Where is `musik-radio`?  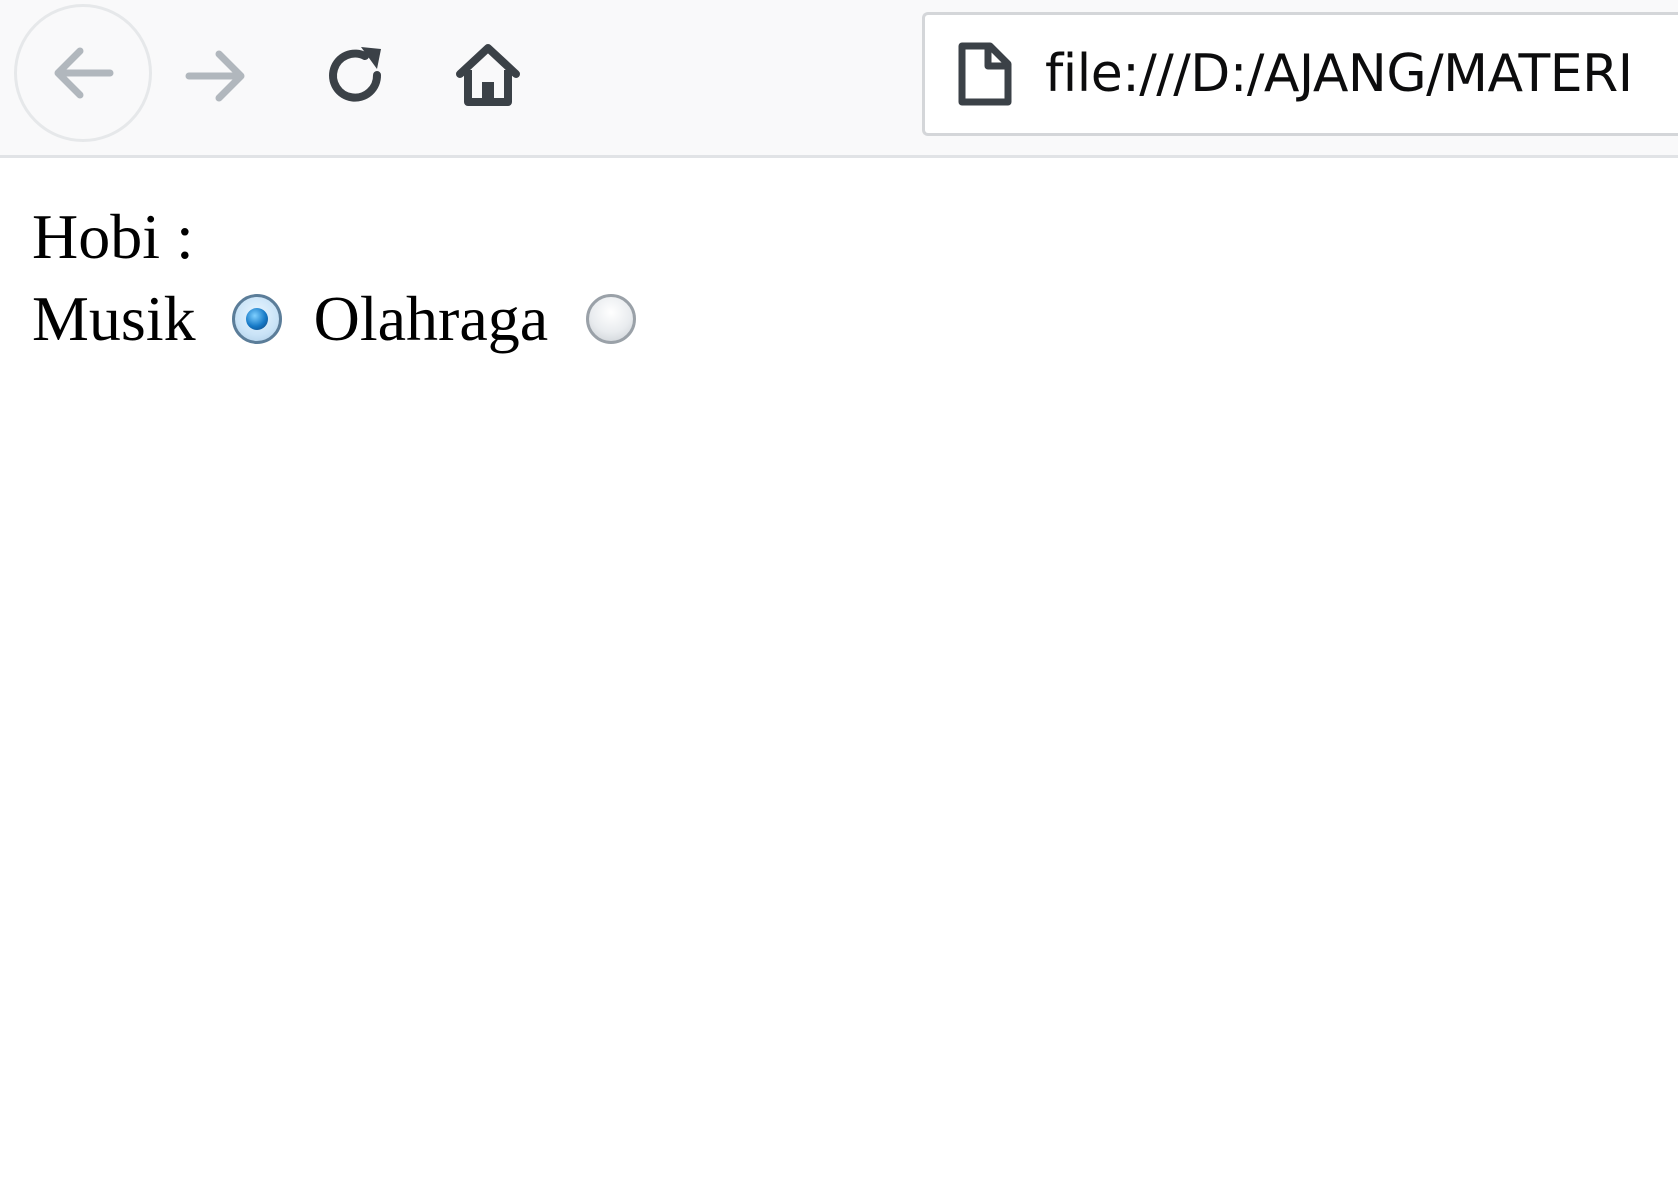 musik-radio is located at coordinates (256, 319).